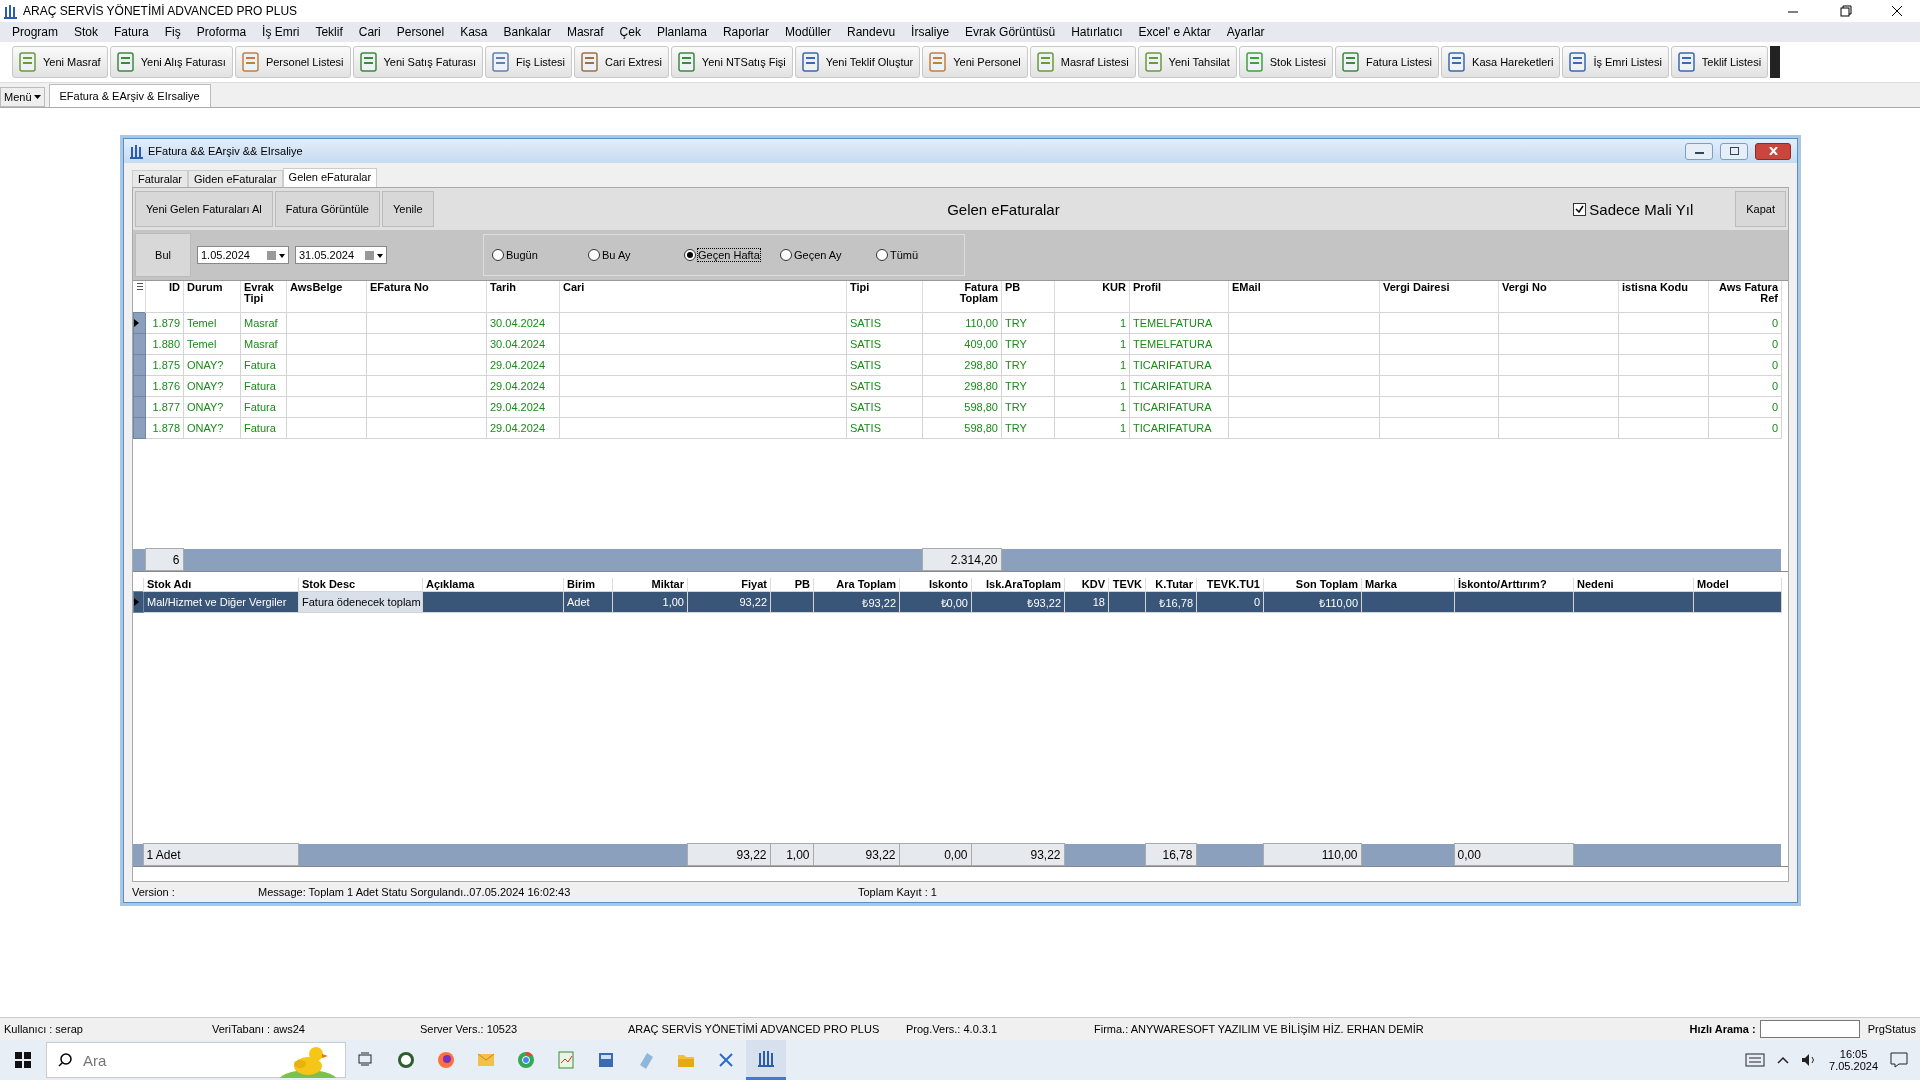  I want to click on toolbar-button: Fatura Listesi, so click(1387, 62).